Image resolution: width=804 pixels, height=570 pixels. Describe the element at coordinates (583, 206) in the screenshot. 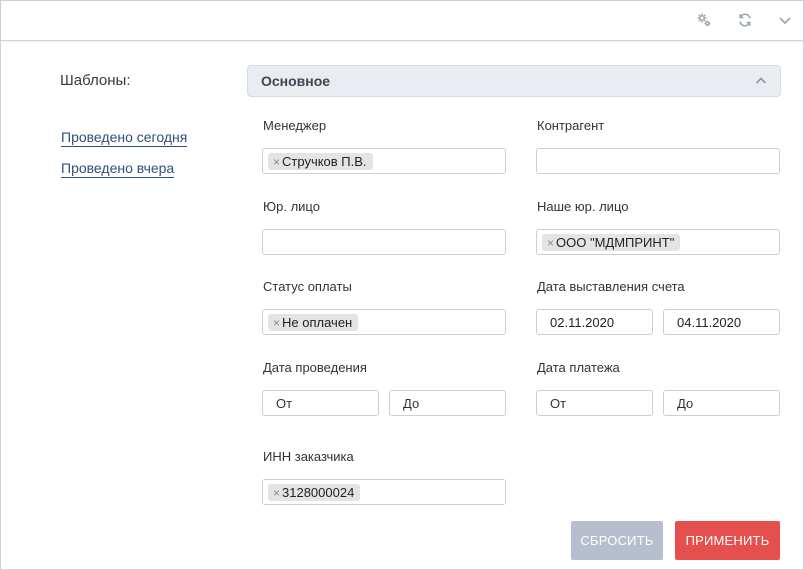

I see `our-legal-entity-label: Наше юр. лицо` at that location.